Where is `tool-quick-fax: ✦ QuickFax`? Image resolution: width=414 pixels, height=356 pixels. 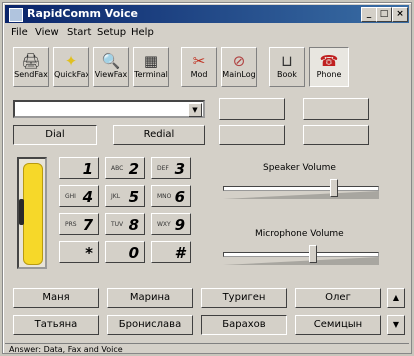
tool-quick-fax: ✦ QuickFax is located at coordinates (71, 67).